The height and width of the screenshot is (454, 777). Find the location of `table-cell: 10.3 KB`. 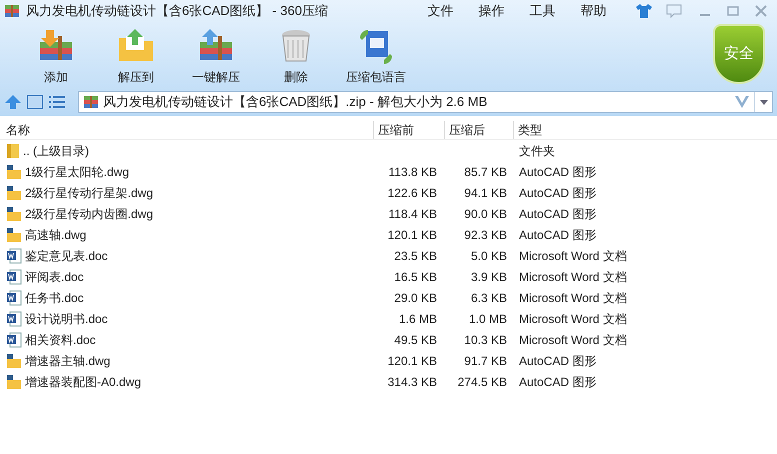

table-cell: 10.3 KB is located at coordinates (485, 339).